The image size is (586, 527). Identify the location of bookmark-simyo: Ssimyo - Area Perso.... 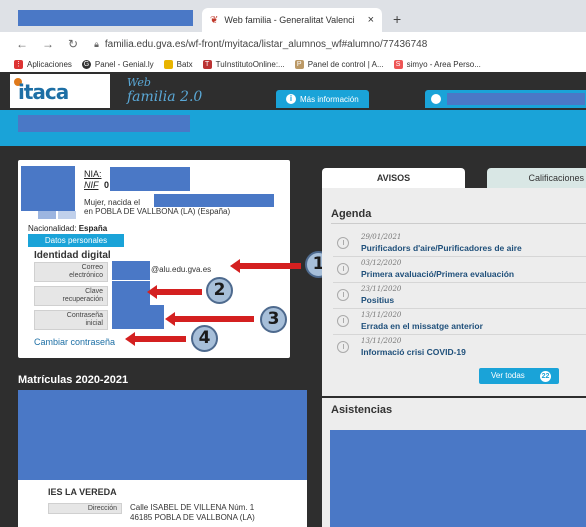
(437, 64).